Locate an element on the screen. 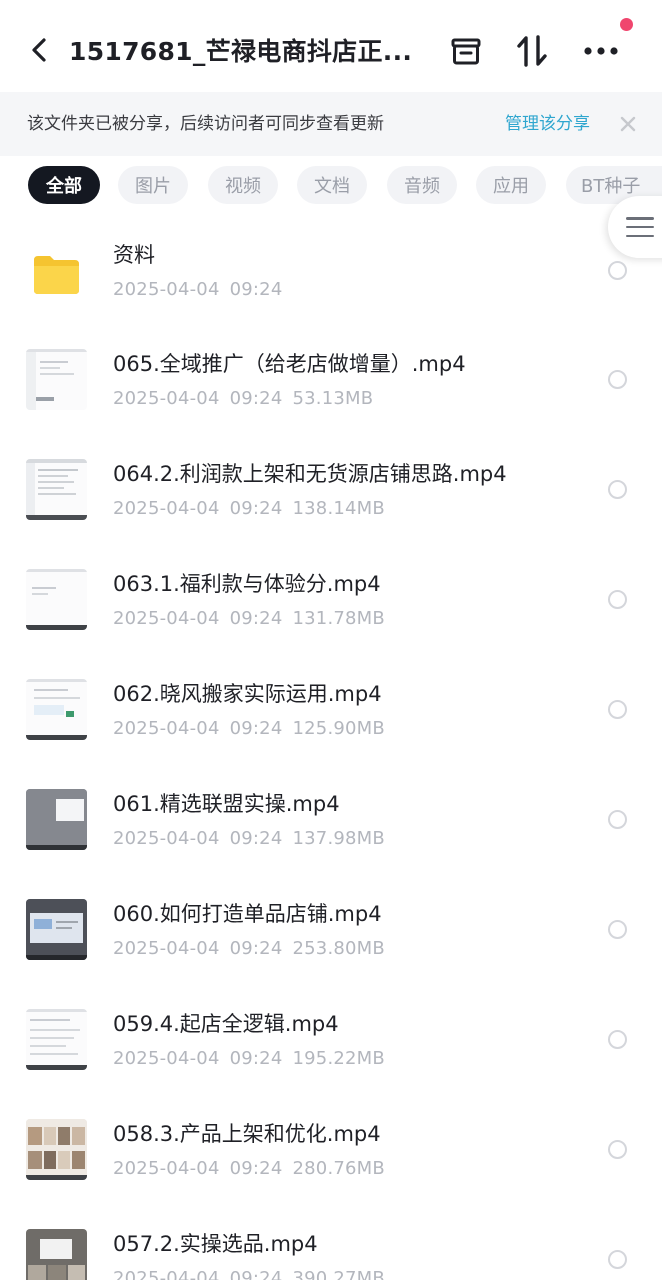 The image size is (662, 1280). chevron-left-icon is located at coordinates (39, 50).